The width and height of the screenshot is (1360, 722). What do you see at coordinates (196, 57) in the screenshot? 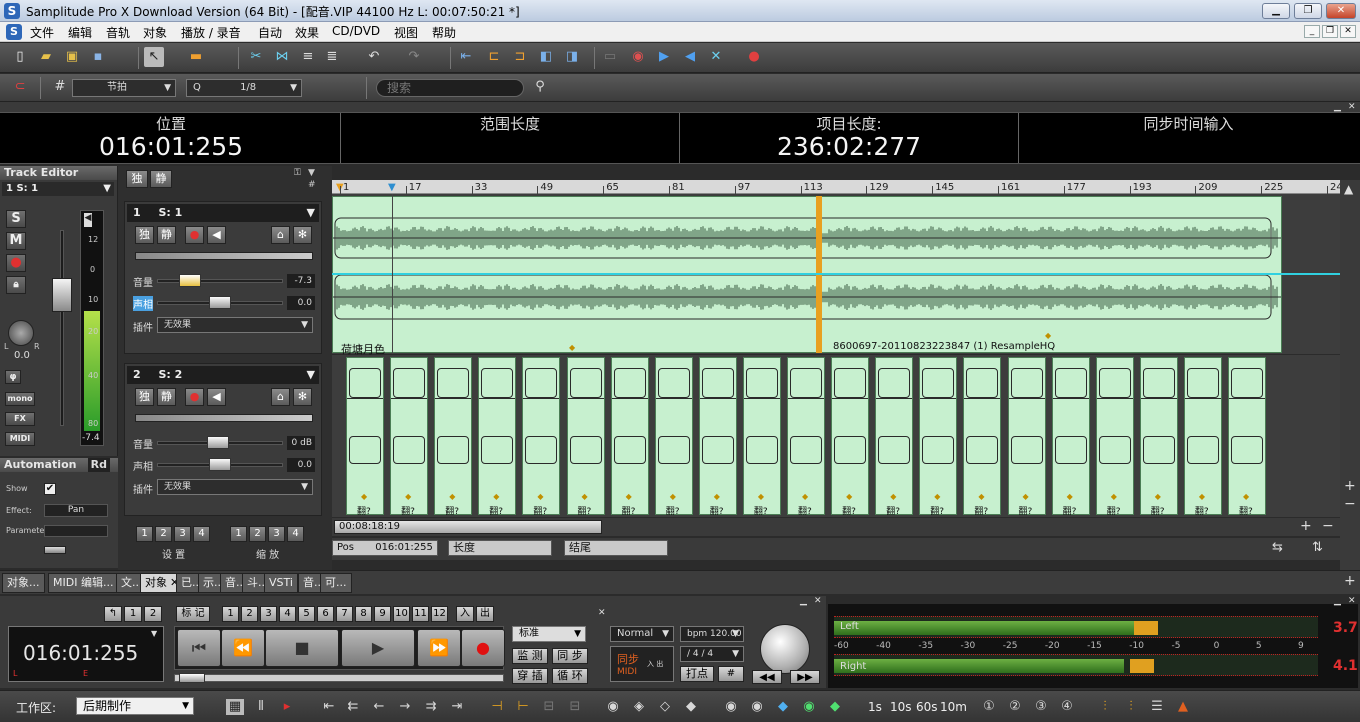
I see `range-tool-icon: ▬` at bounding box center [196, 57].